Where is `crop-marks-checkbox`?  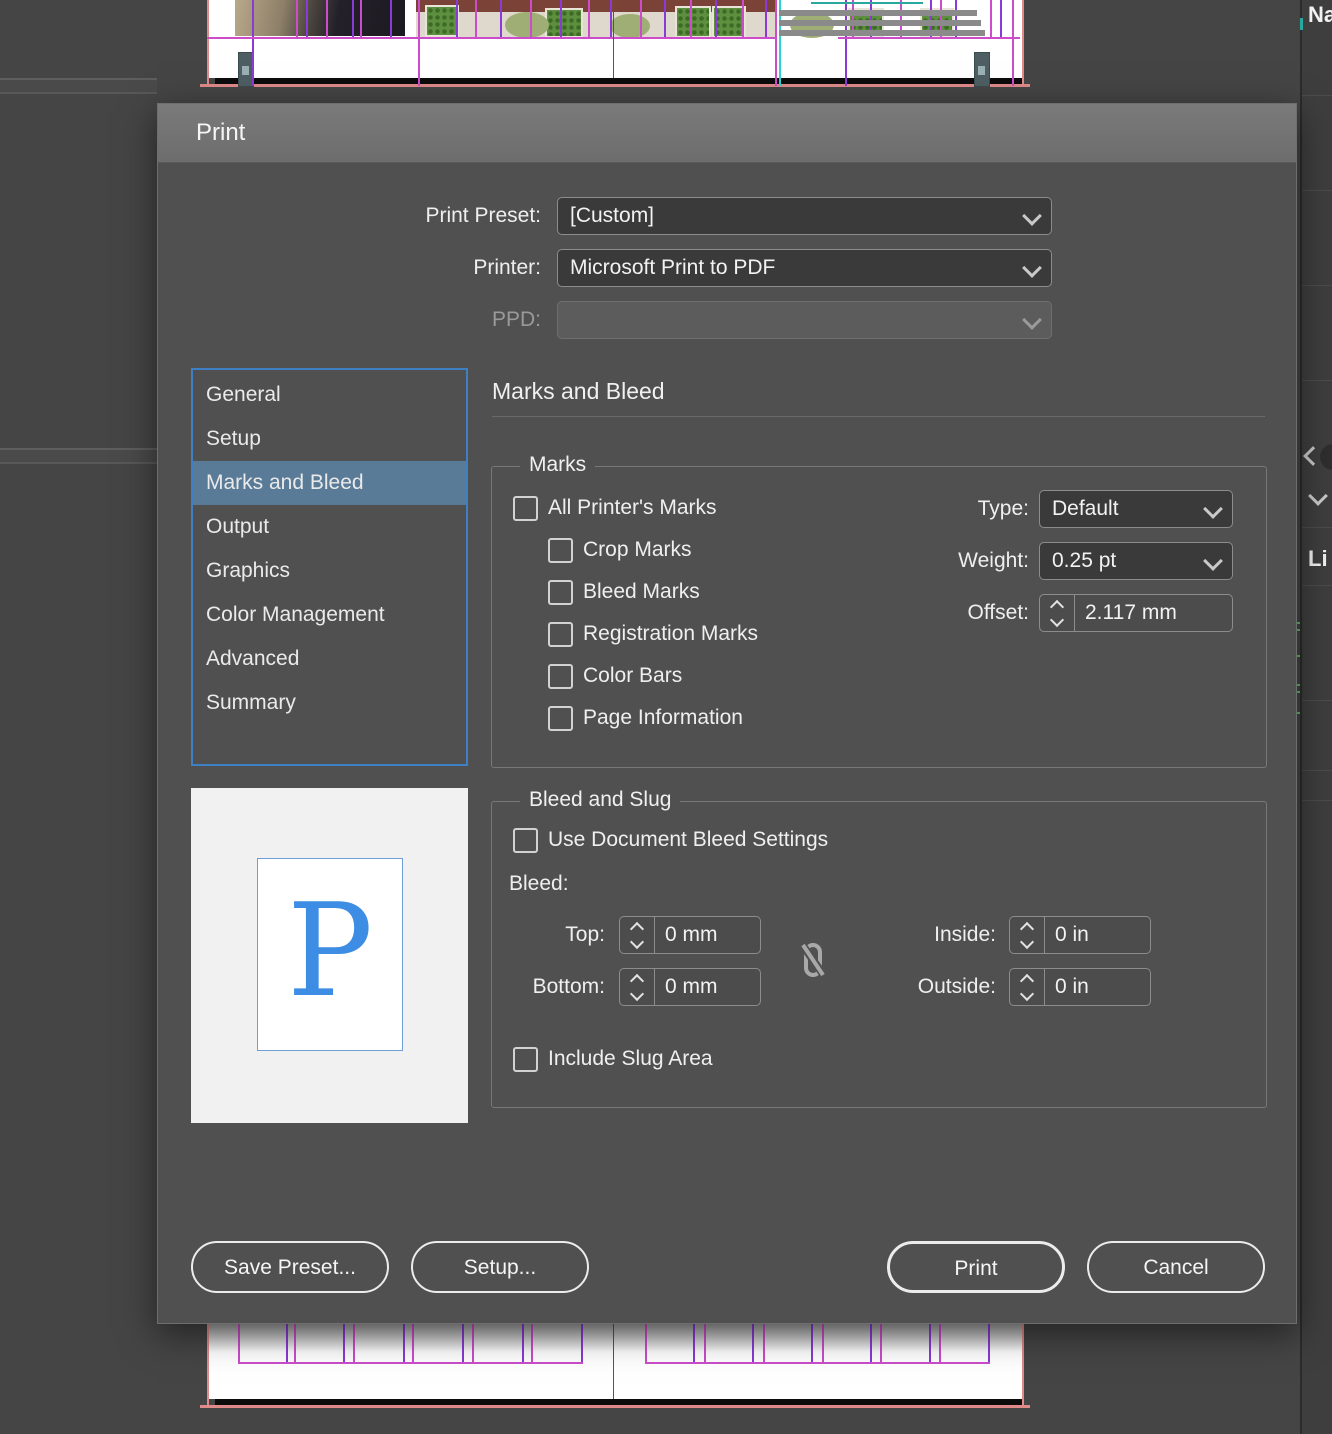 crop-marks-checkbox is located at coordinates (560, 550).